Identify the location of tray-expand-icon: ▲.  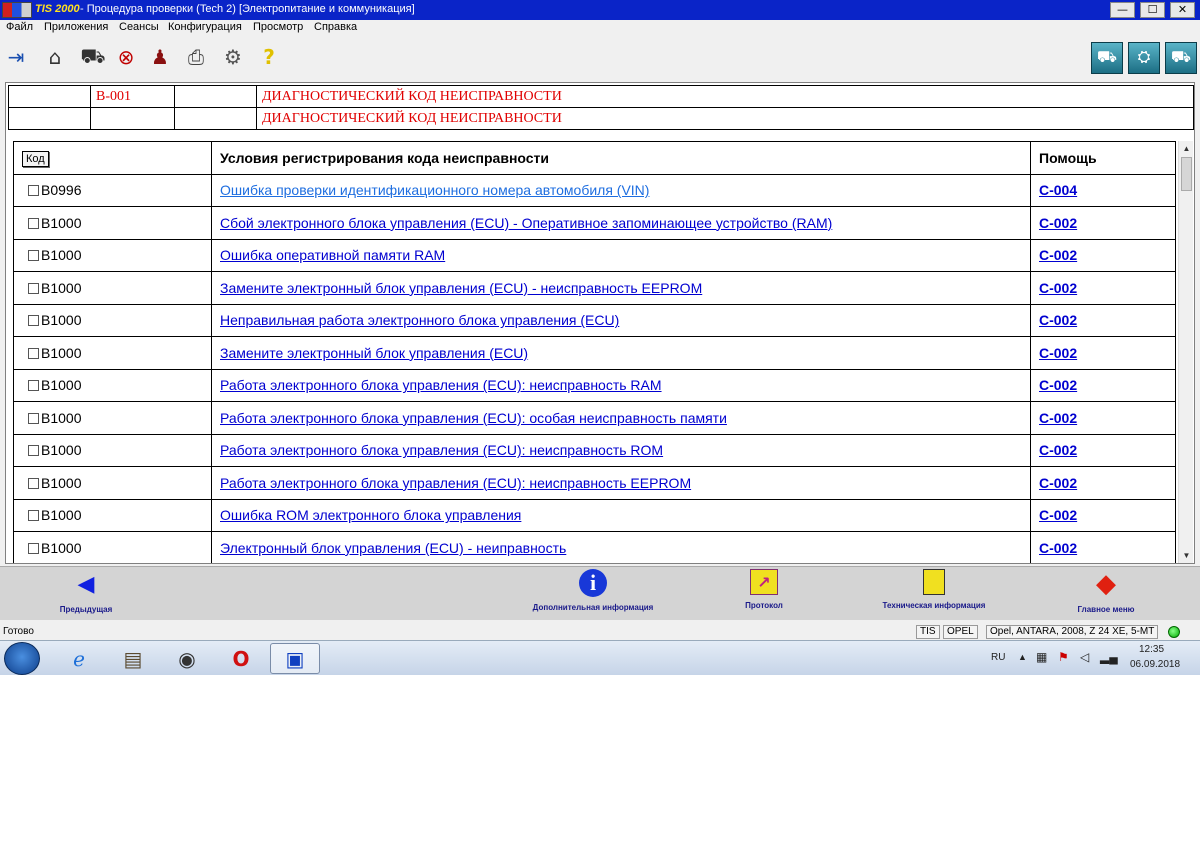
(1022, 657).